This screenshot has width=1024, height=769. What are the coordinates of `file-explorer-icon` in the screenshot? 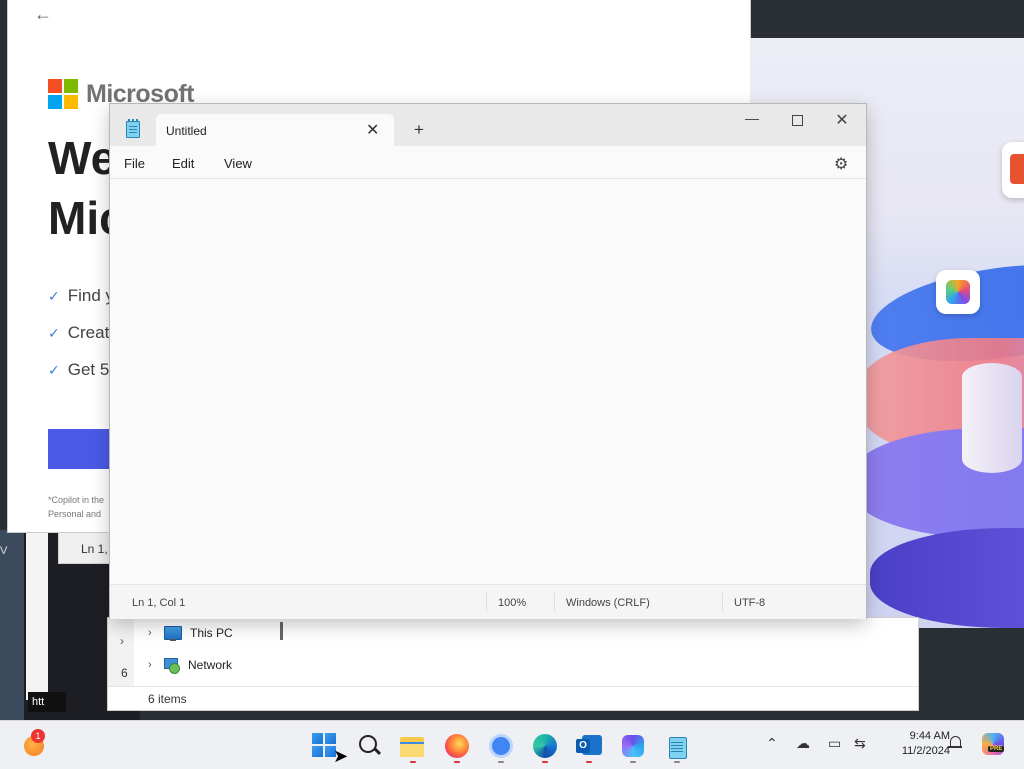 It's located at (413, 746).